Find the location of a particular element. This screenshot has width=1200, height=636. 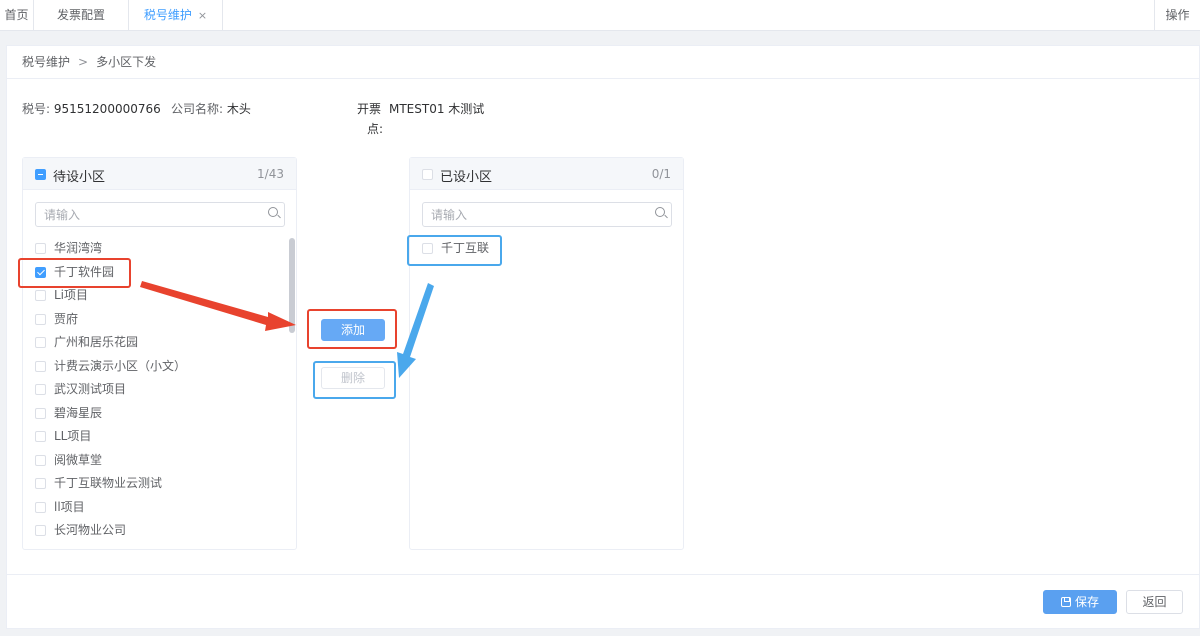

save-button: 保存 is located at coordinates (1080, 602).